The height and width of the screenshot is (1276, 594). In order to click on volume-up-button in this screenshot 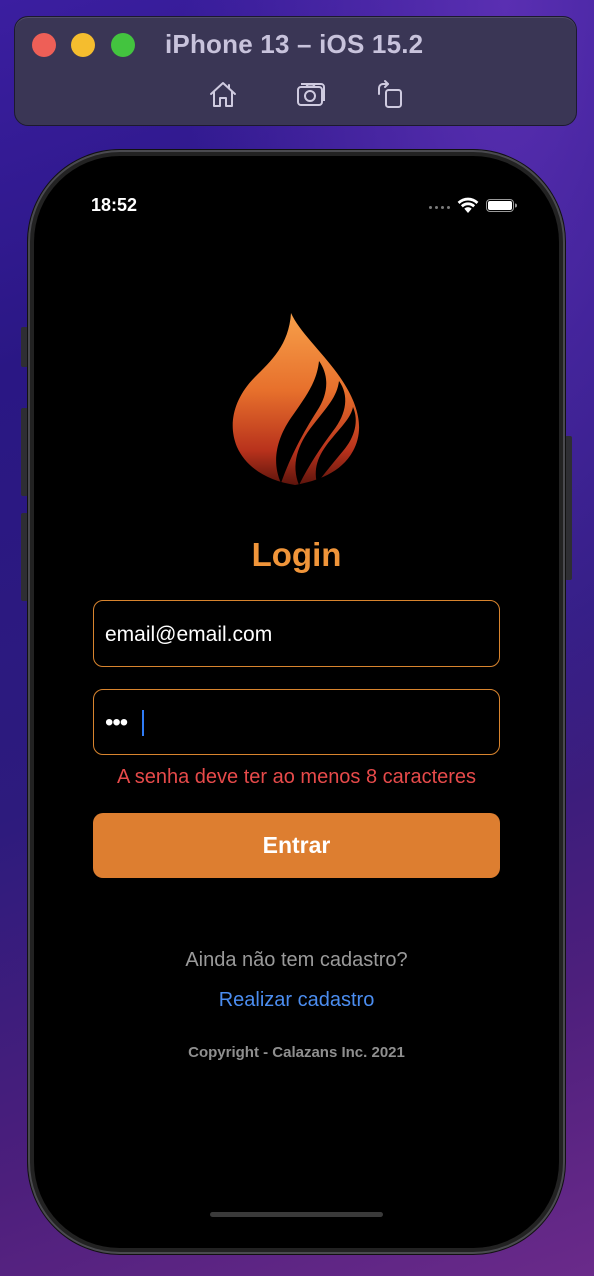, I will do `click(24, 452)`.